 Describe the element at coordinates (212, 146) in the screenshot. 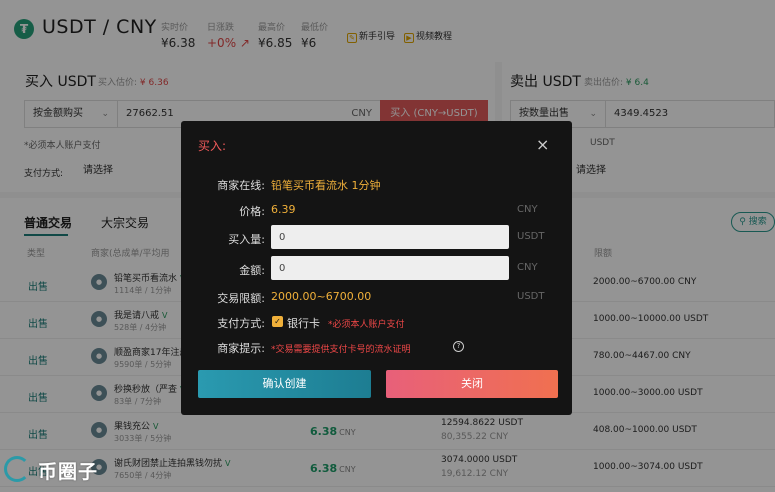

I see `modal-title: 买入:` at that location.